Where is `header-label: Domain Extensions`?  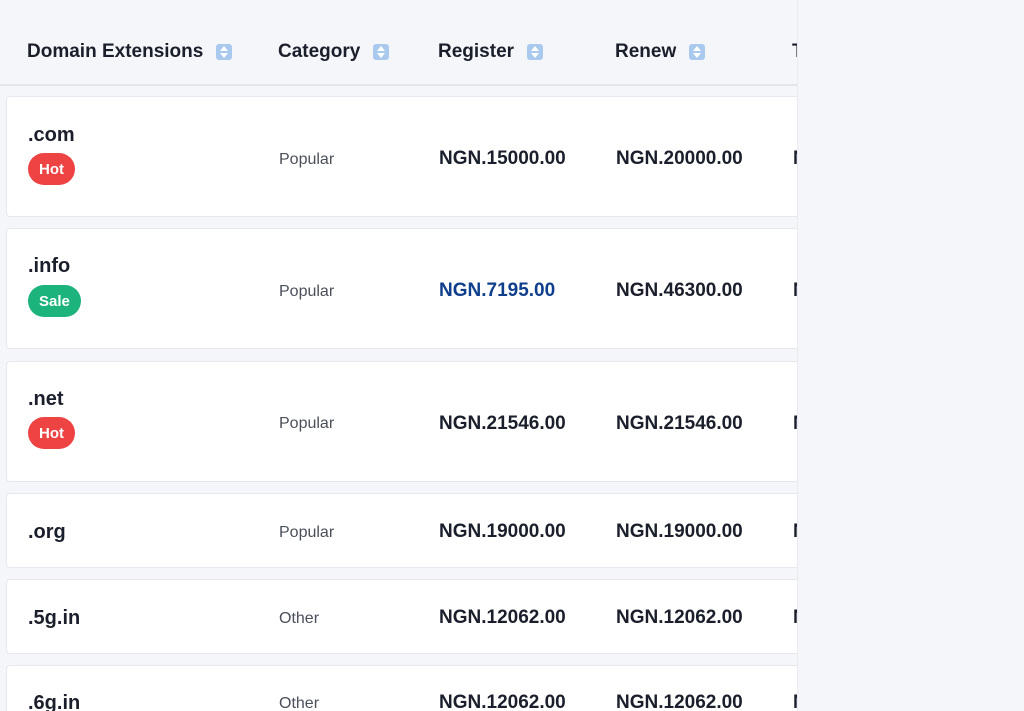
header-label: Domain Extensions is located at coordinates (115, 51).